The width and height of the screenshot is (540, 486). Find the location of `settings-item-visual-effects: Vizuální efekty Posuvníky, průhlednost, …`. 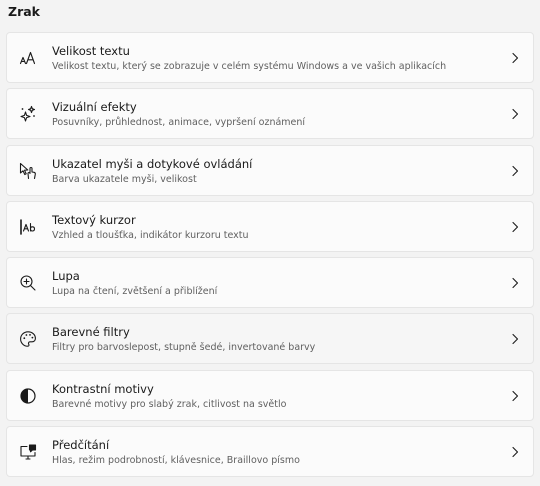

settings-item-visual-effects: Vizuální efekty Posuvníky, průhlednost, … is located at coordinates (270, 114).